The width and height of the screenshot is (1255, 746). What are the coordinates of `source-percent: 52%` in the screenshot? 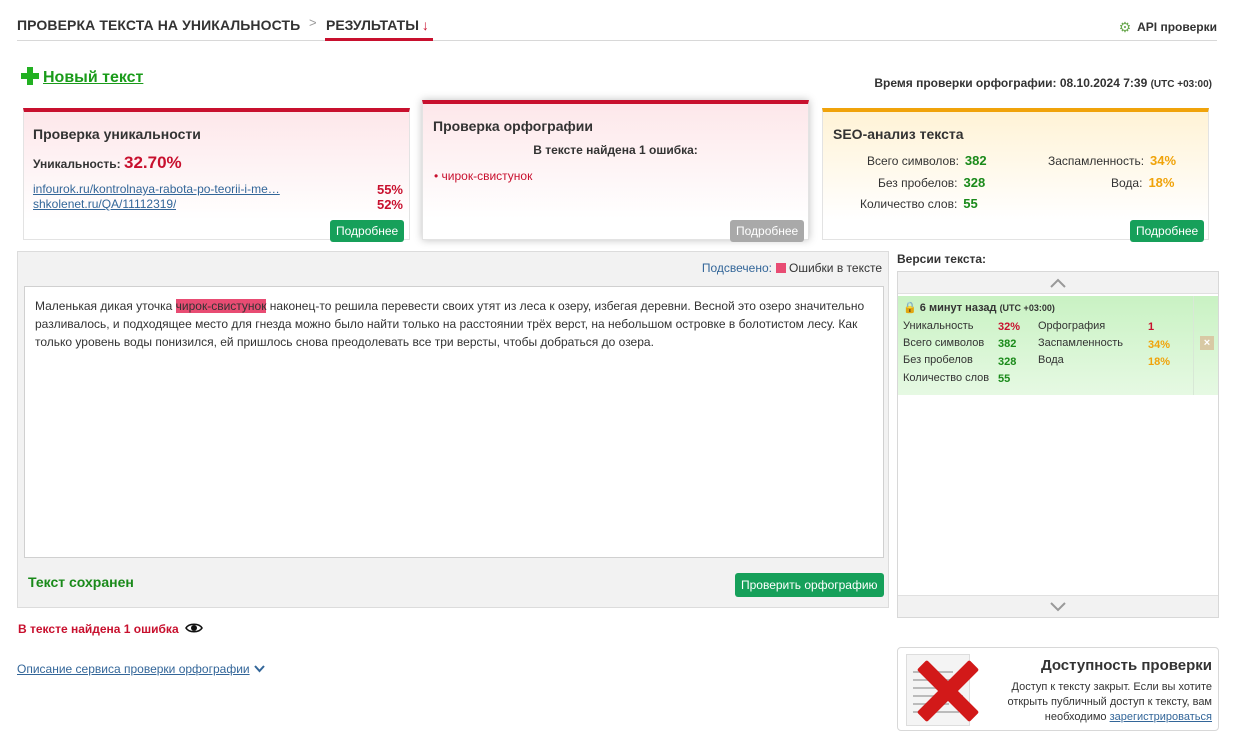 It's located at (389, 204).